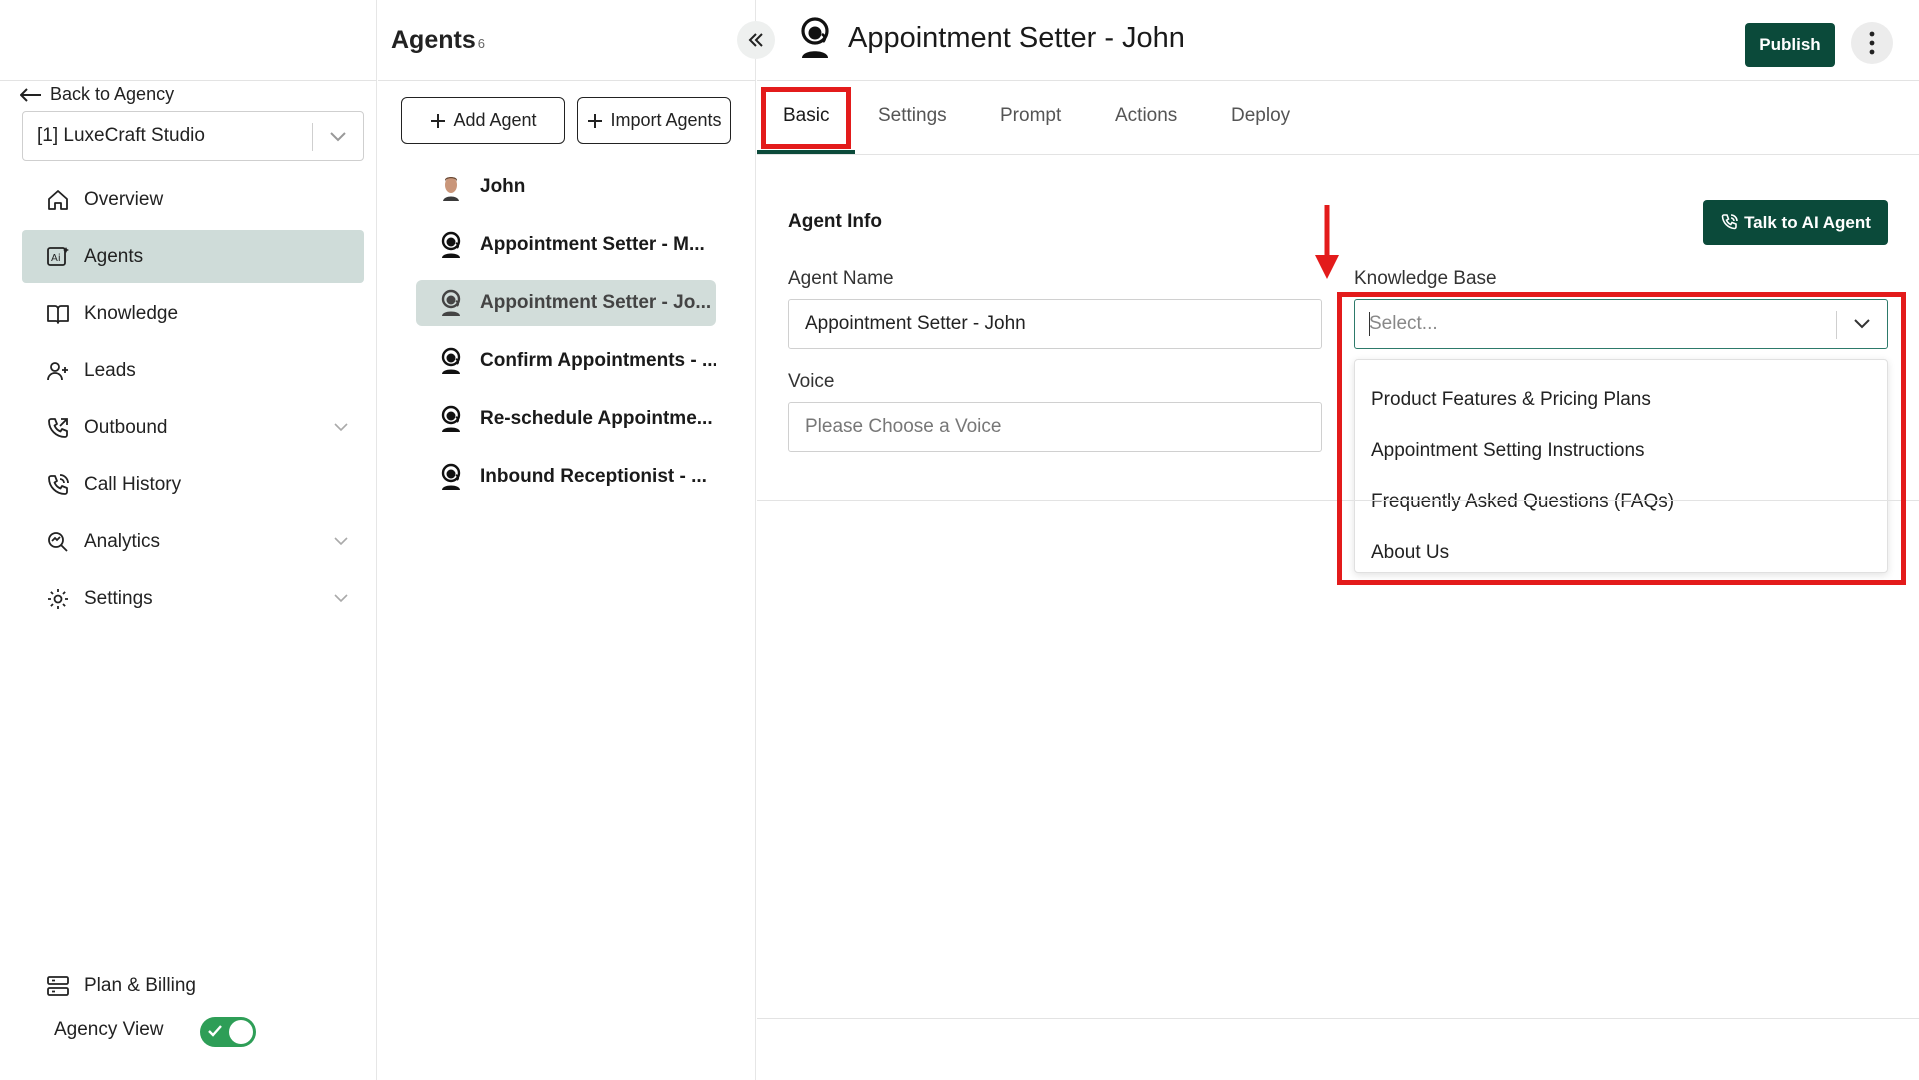 The width and height of the screenshot is (1919, 1080). Describe the element at coordinates (1055, 427) in the screenshot. I see `voice-select: Please Choose a Voice` at that location.